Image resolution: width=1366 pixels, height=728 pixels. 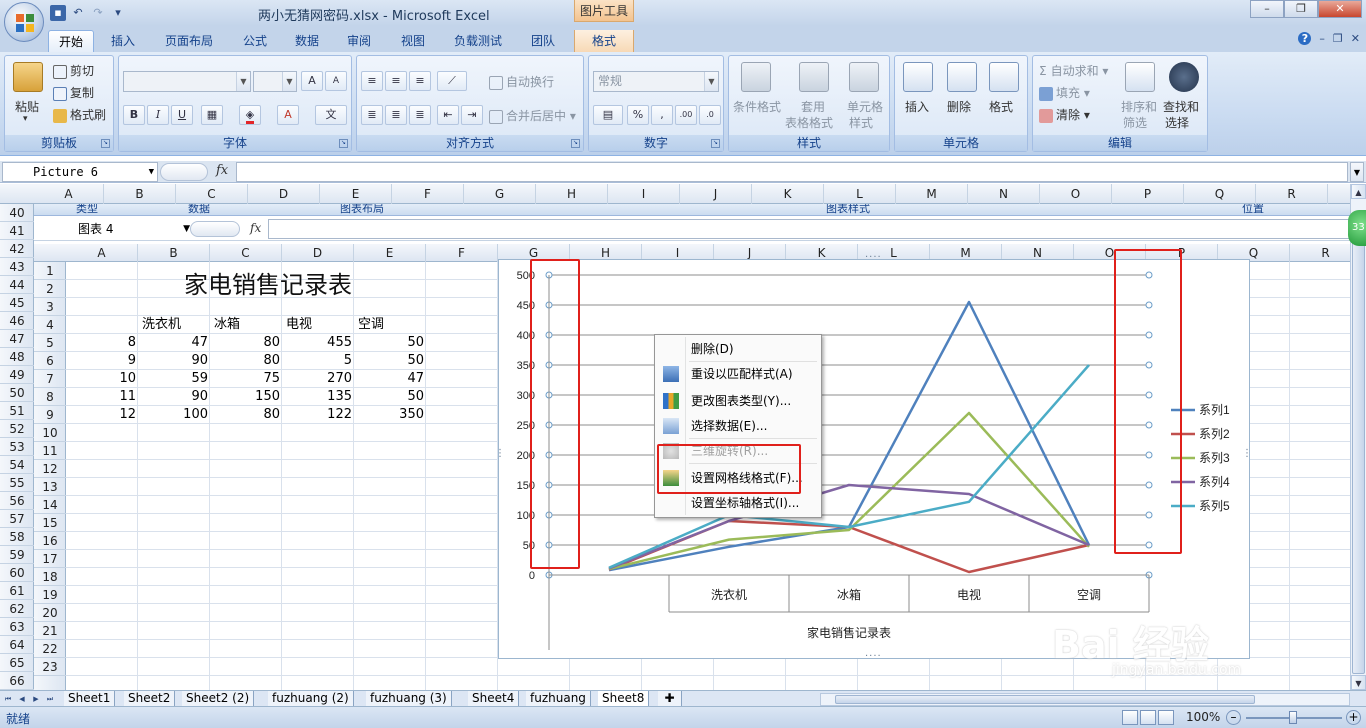 I want to click on tab-insert: 插入, so click(x=123, y=41).